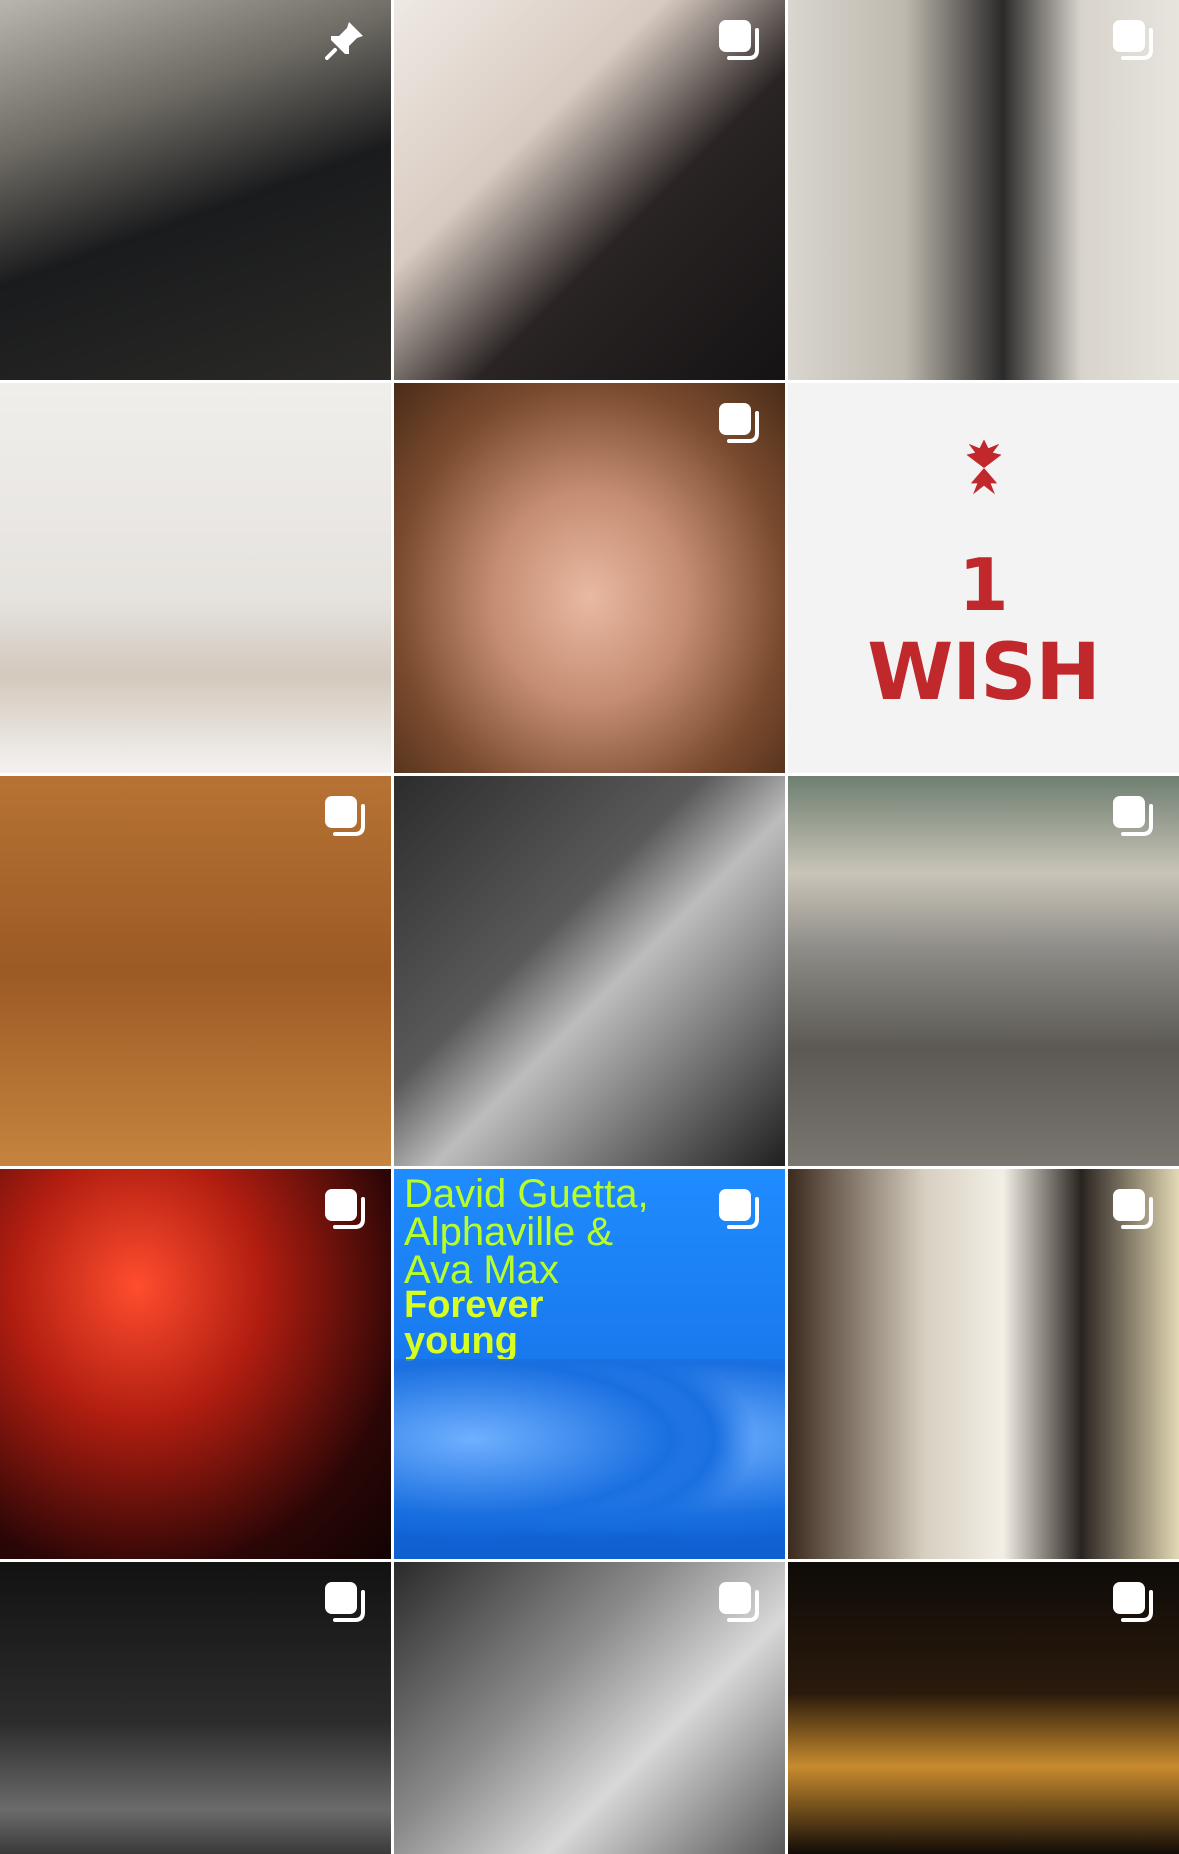 Image resolution: width=1179 pixels, height=1854 pixels. Describe the element at coordinates (474, 1305) in the screenshot. I see `cover-title-line: Forever` at that location.